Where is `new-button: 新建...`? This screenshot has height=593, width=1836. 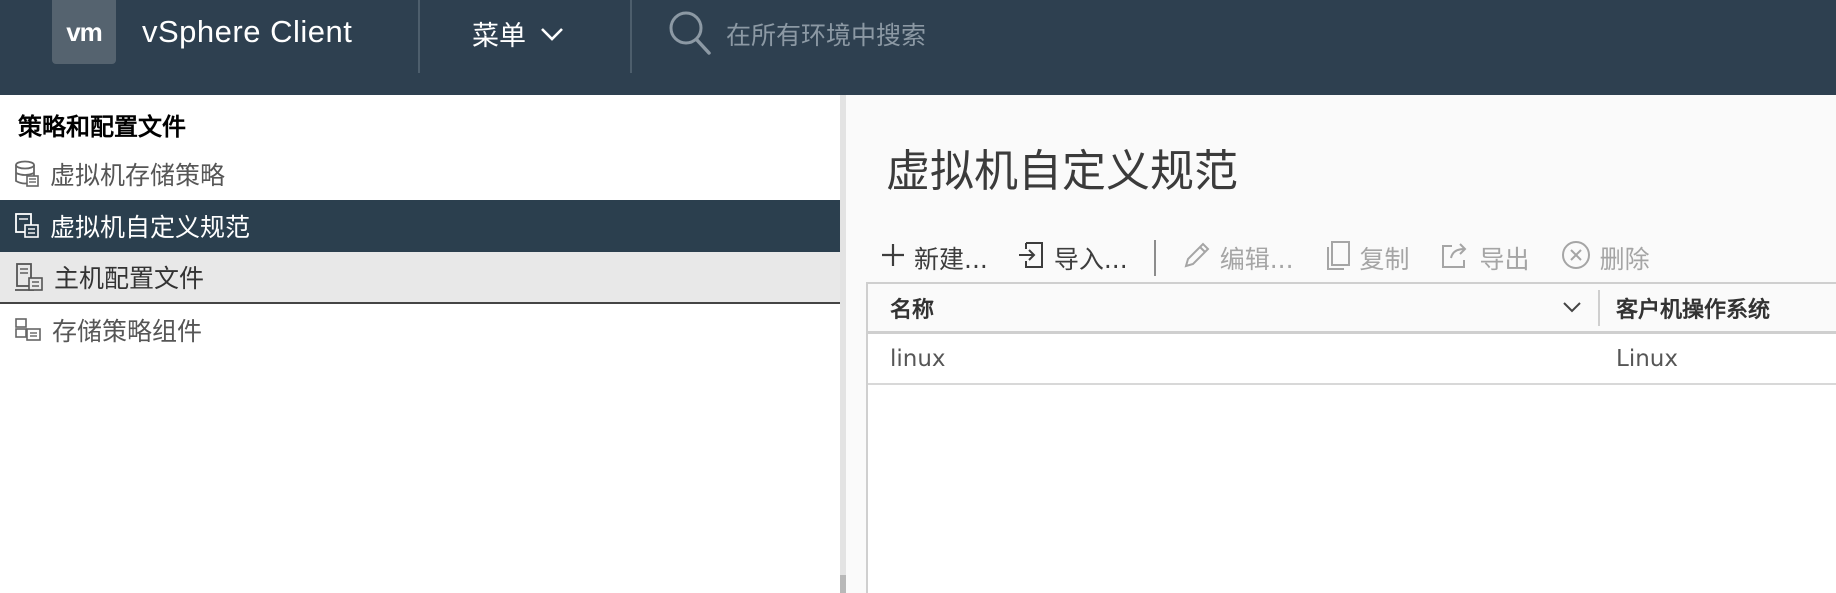 new-button: 新建... is located at coordinates (934, 258).